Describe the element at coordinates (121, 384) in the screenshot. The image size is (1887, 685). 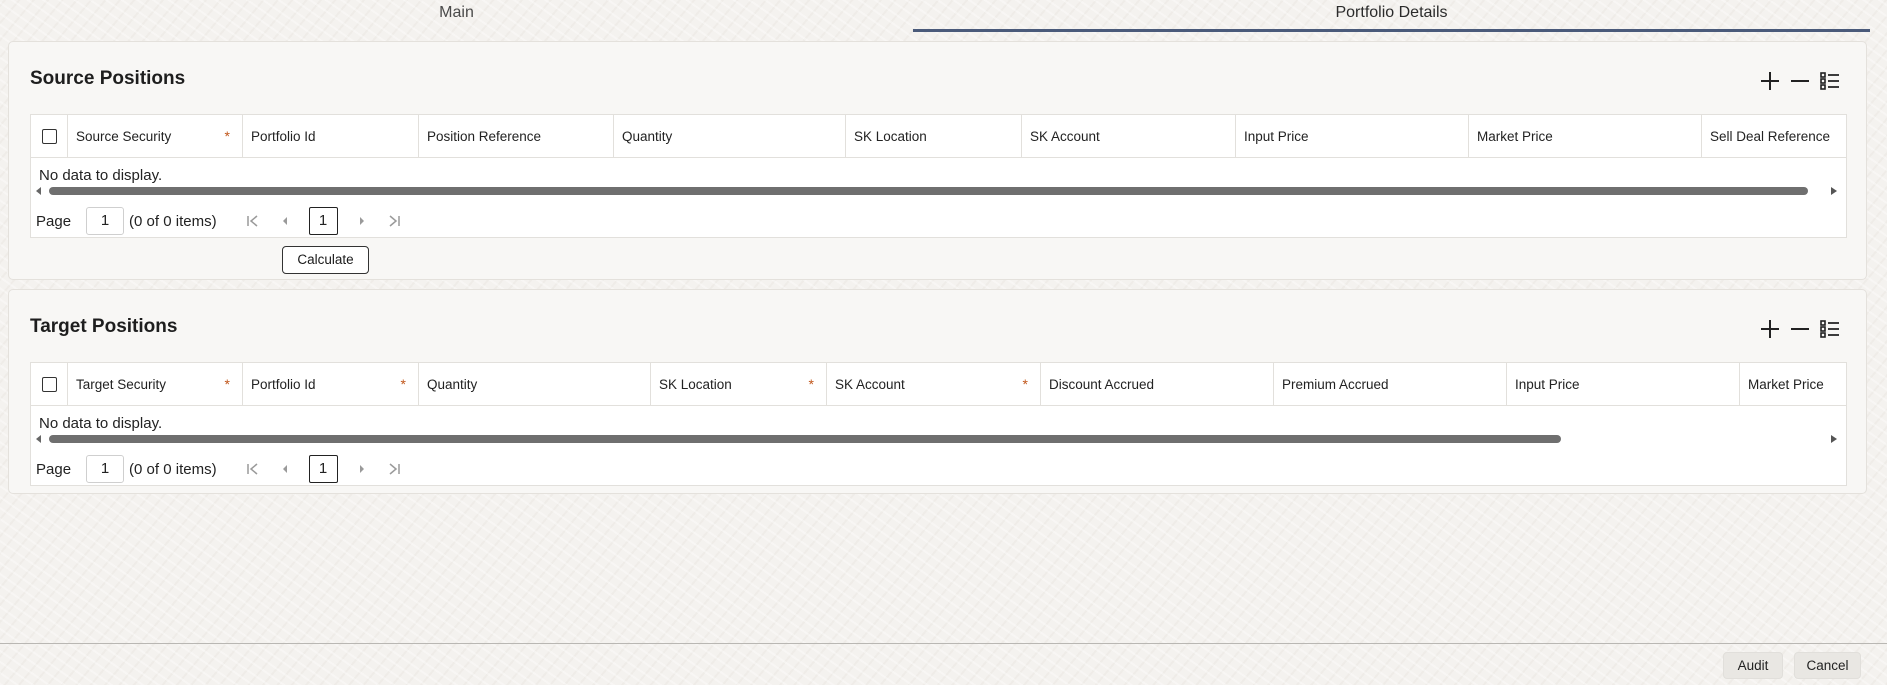
I see `column-label: Target Security` at that location.